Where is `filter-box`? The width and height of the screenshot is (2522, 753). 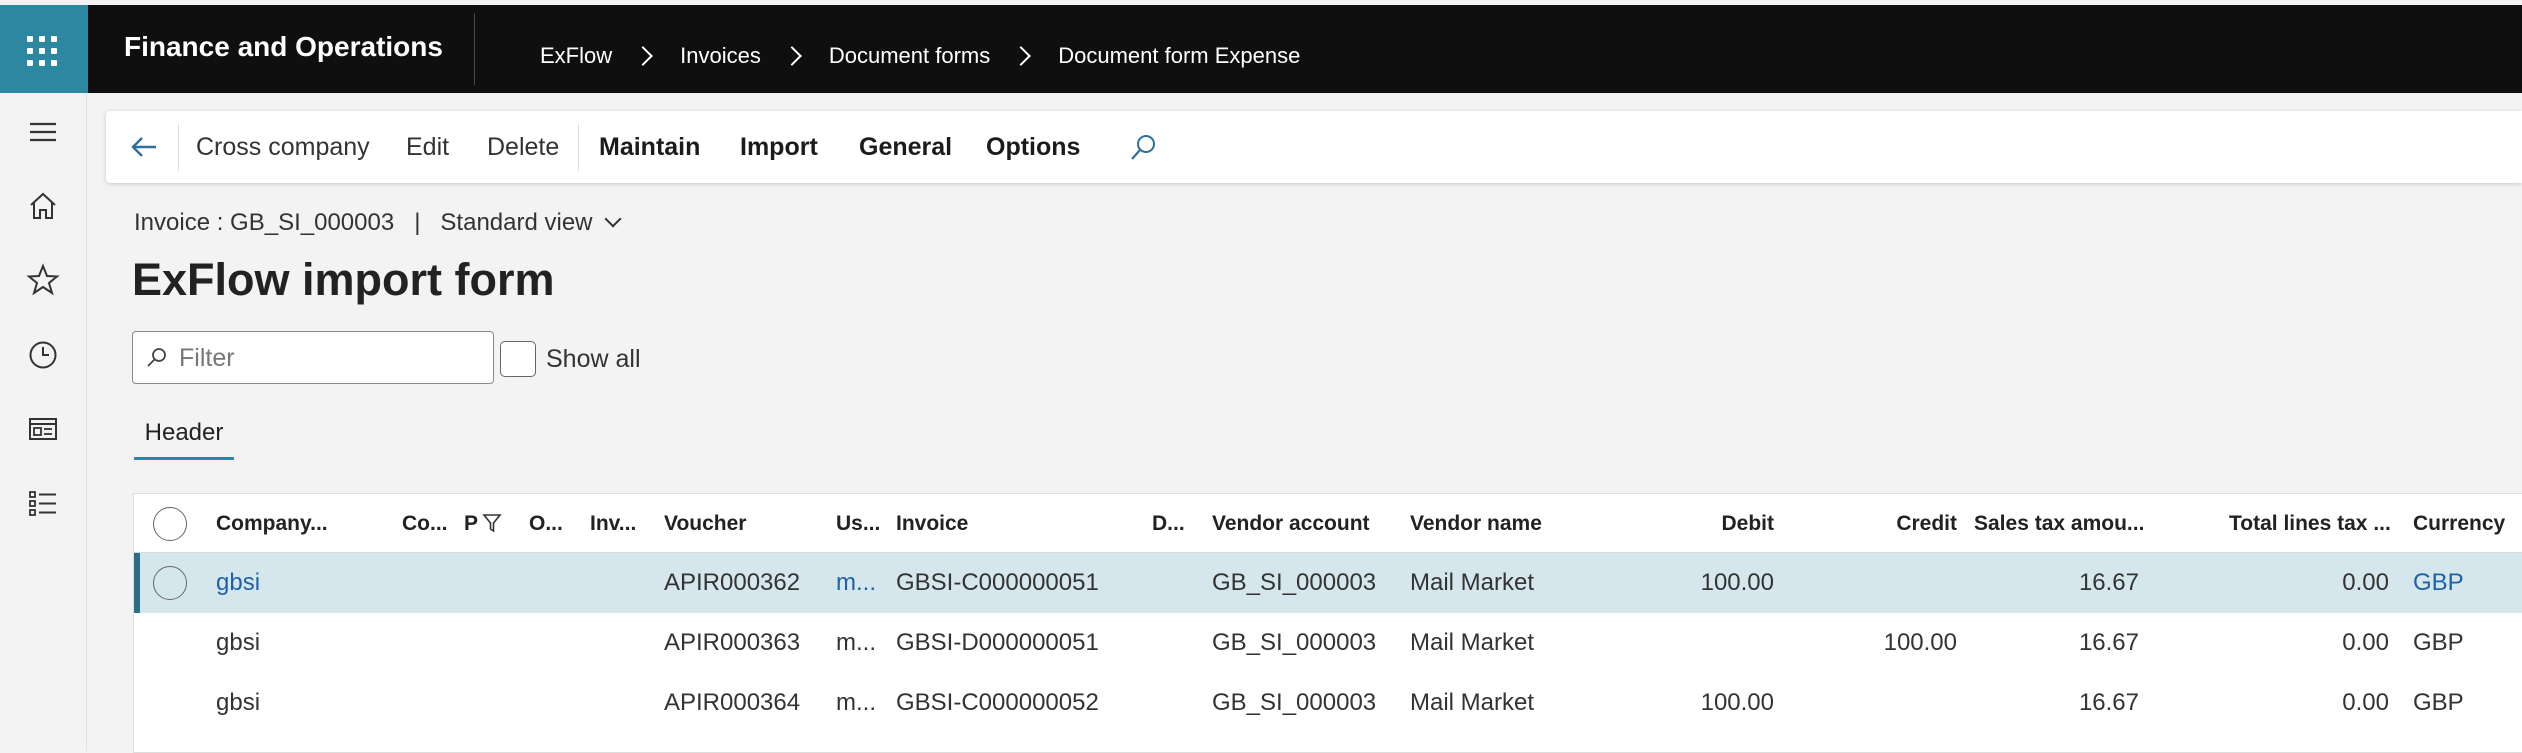
filter-box is located at coordinates (313, 357).